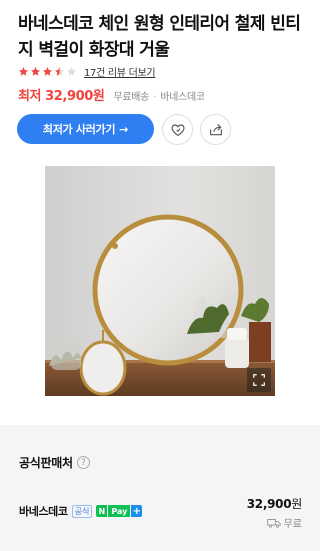 The height and width of the screenshot is (551, 320). I want to click on like-button, so click(177, 129).